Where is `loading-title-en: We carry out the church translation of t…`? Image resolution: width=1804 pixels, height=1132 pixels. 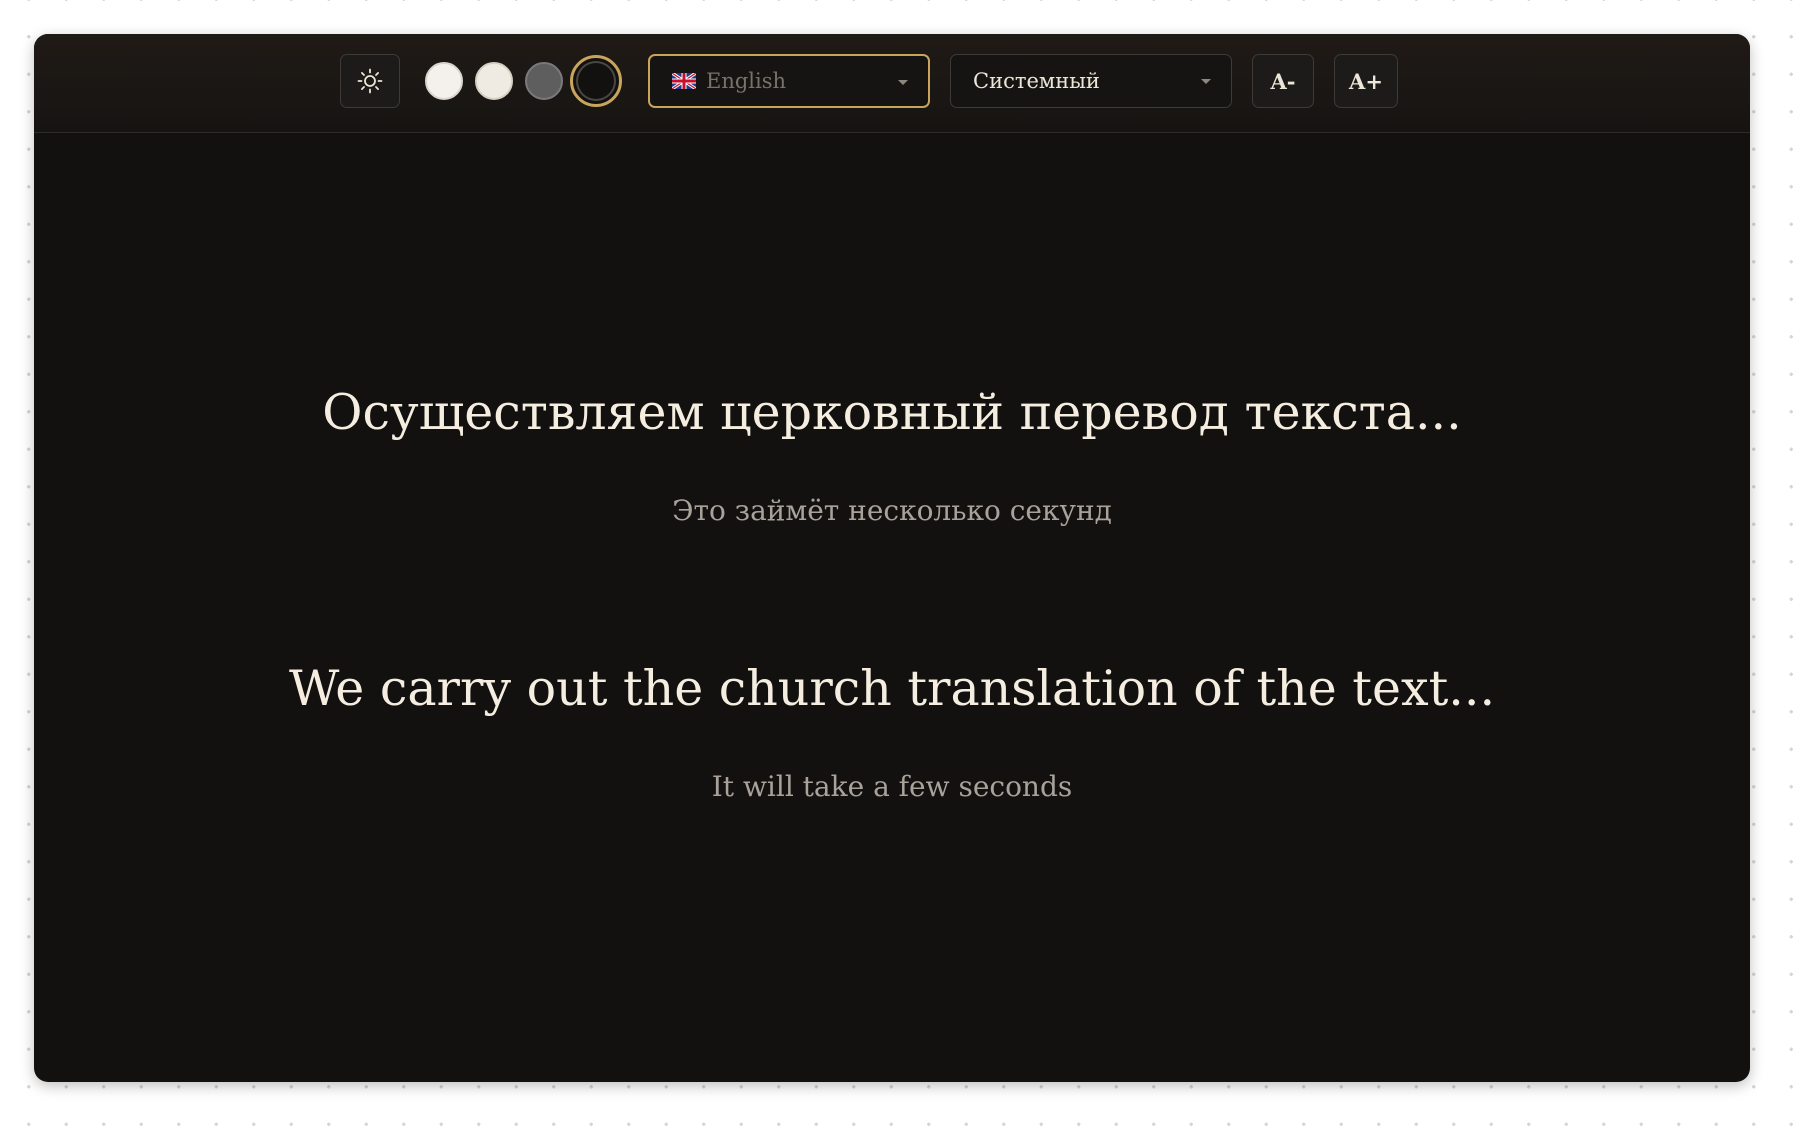
loading-title-en: We carry out the church translation of t… is located at coordinates (892, 688).